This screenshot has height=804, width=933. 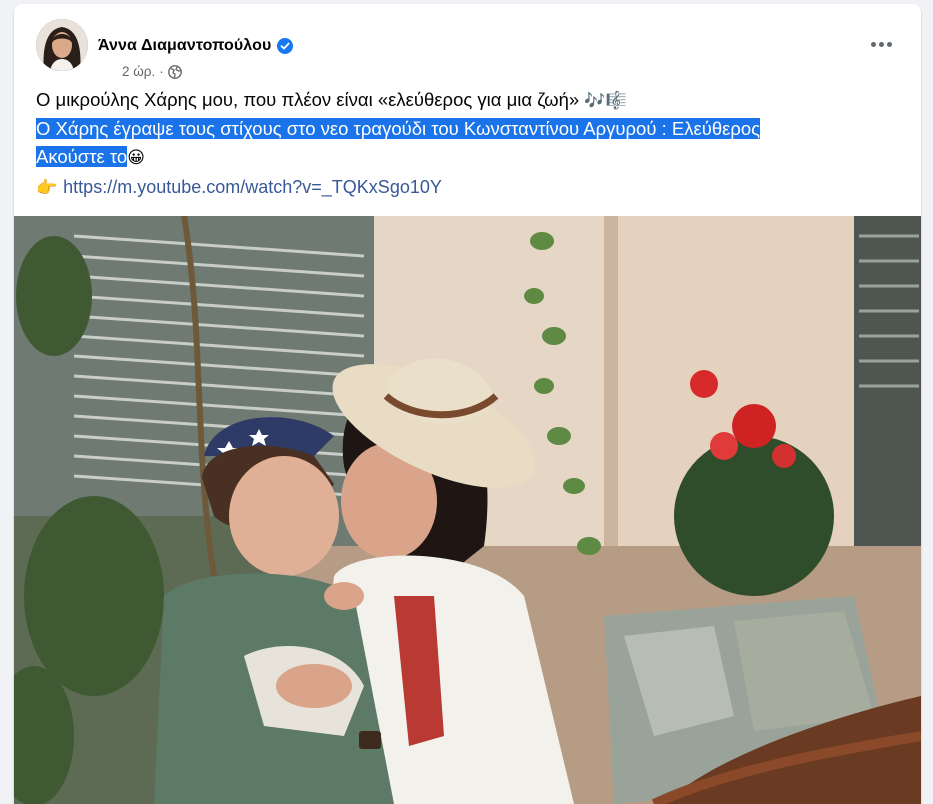 I want to click on music-notes-emoji: 🎶🎼, so click(x=605, y=101).